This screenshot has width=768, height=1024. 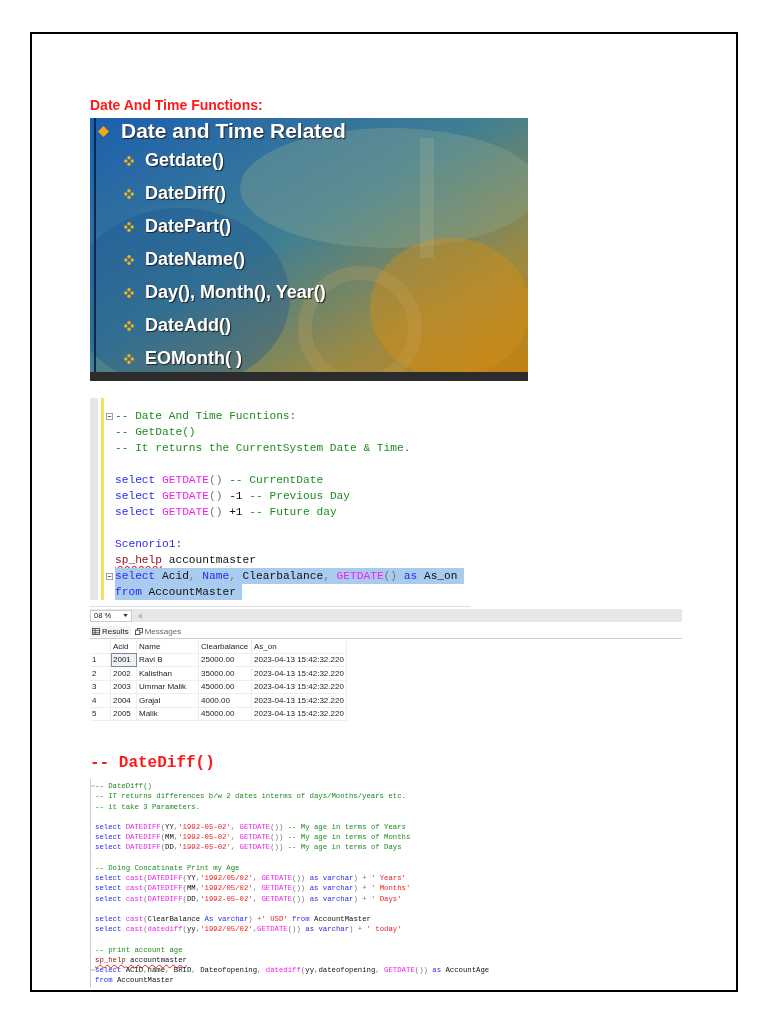 What do you see at coordinates (225, 660) in the screenshot?
I see `table-cell: 25000.00` at bounding box center [225, 660].